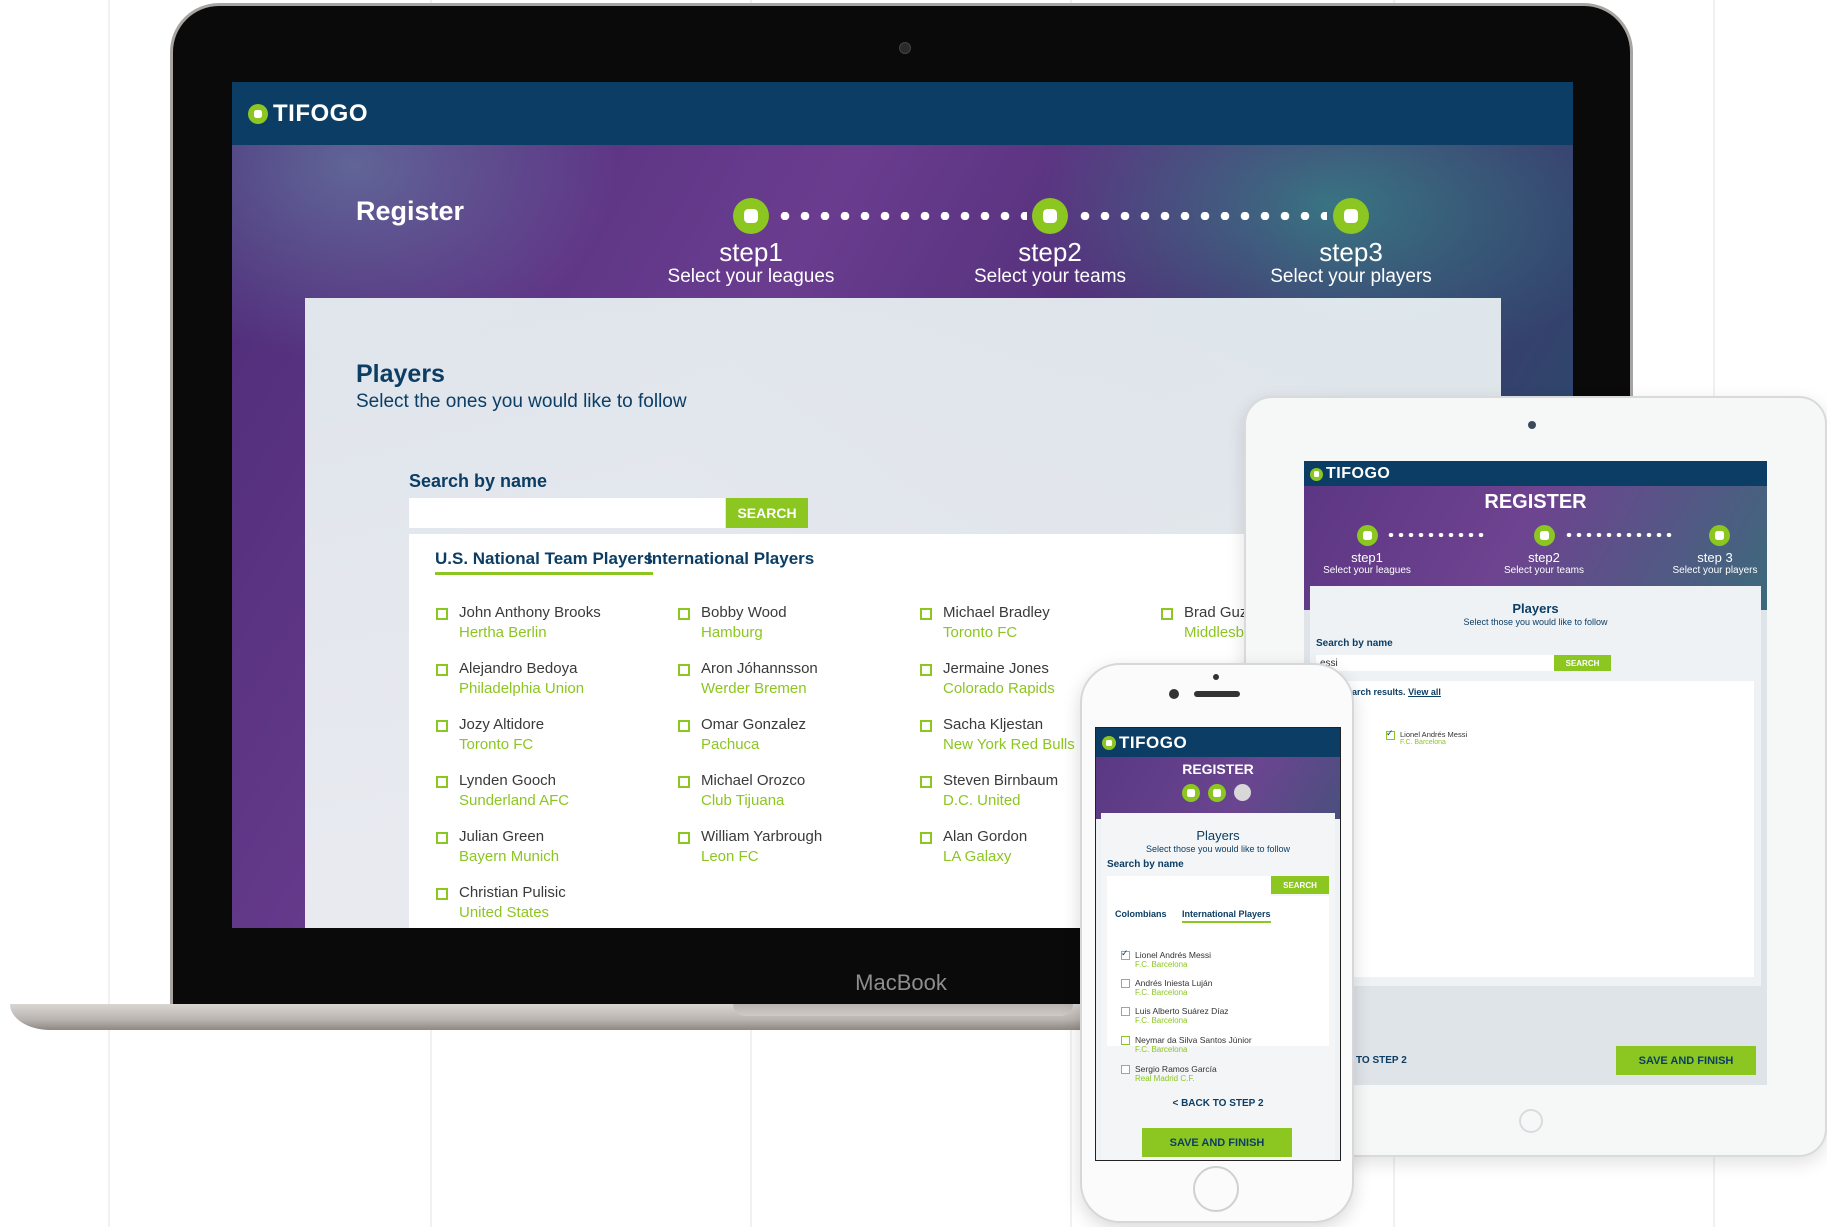  What do you see at coordinates (1216, 612) in the screenshot?
I see `player-name: Brad Guz` at bounding box center [1216, 612].